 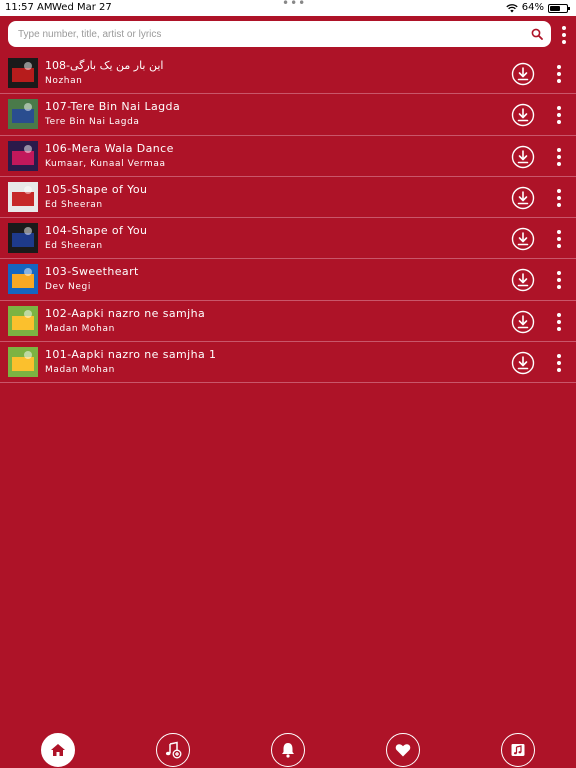 I want to click on music-folder-icon, so click(x=518, y=750).